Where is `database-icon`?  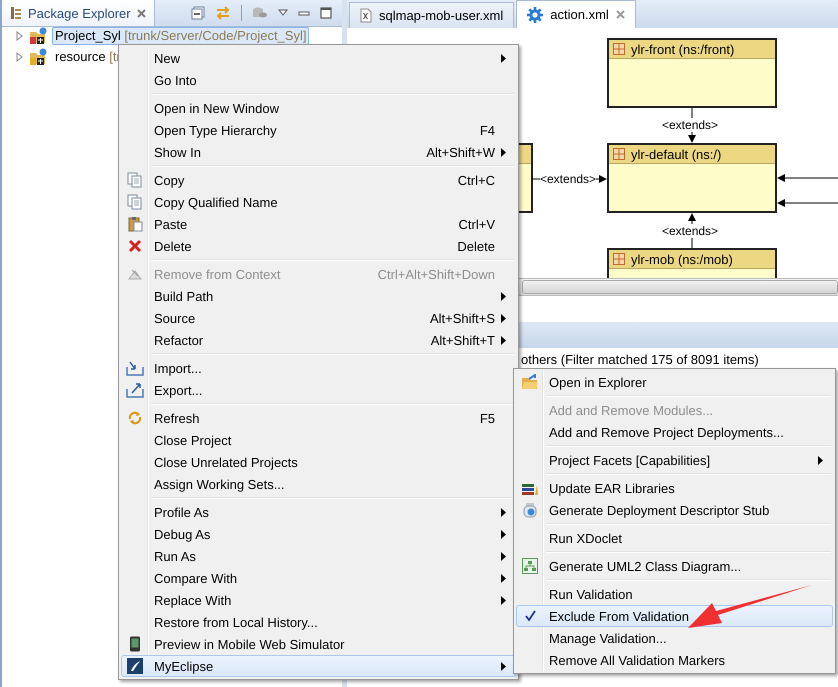 database-icon is located at coordinates (260, 13).